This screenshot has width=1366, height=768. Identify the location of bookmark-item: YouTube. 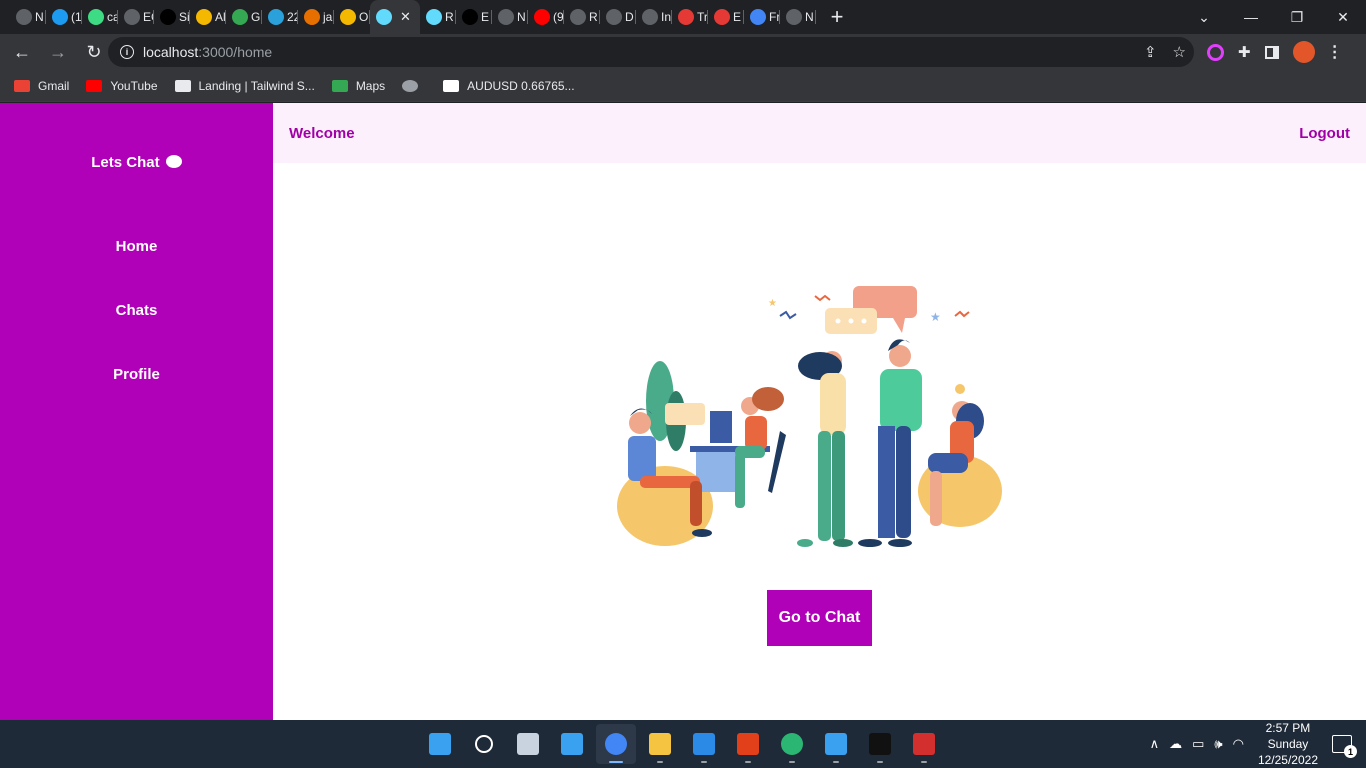
(122, 85).